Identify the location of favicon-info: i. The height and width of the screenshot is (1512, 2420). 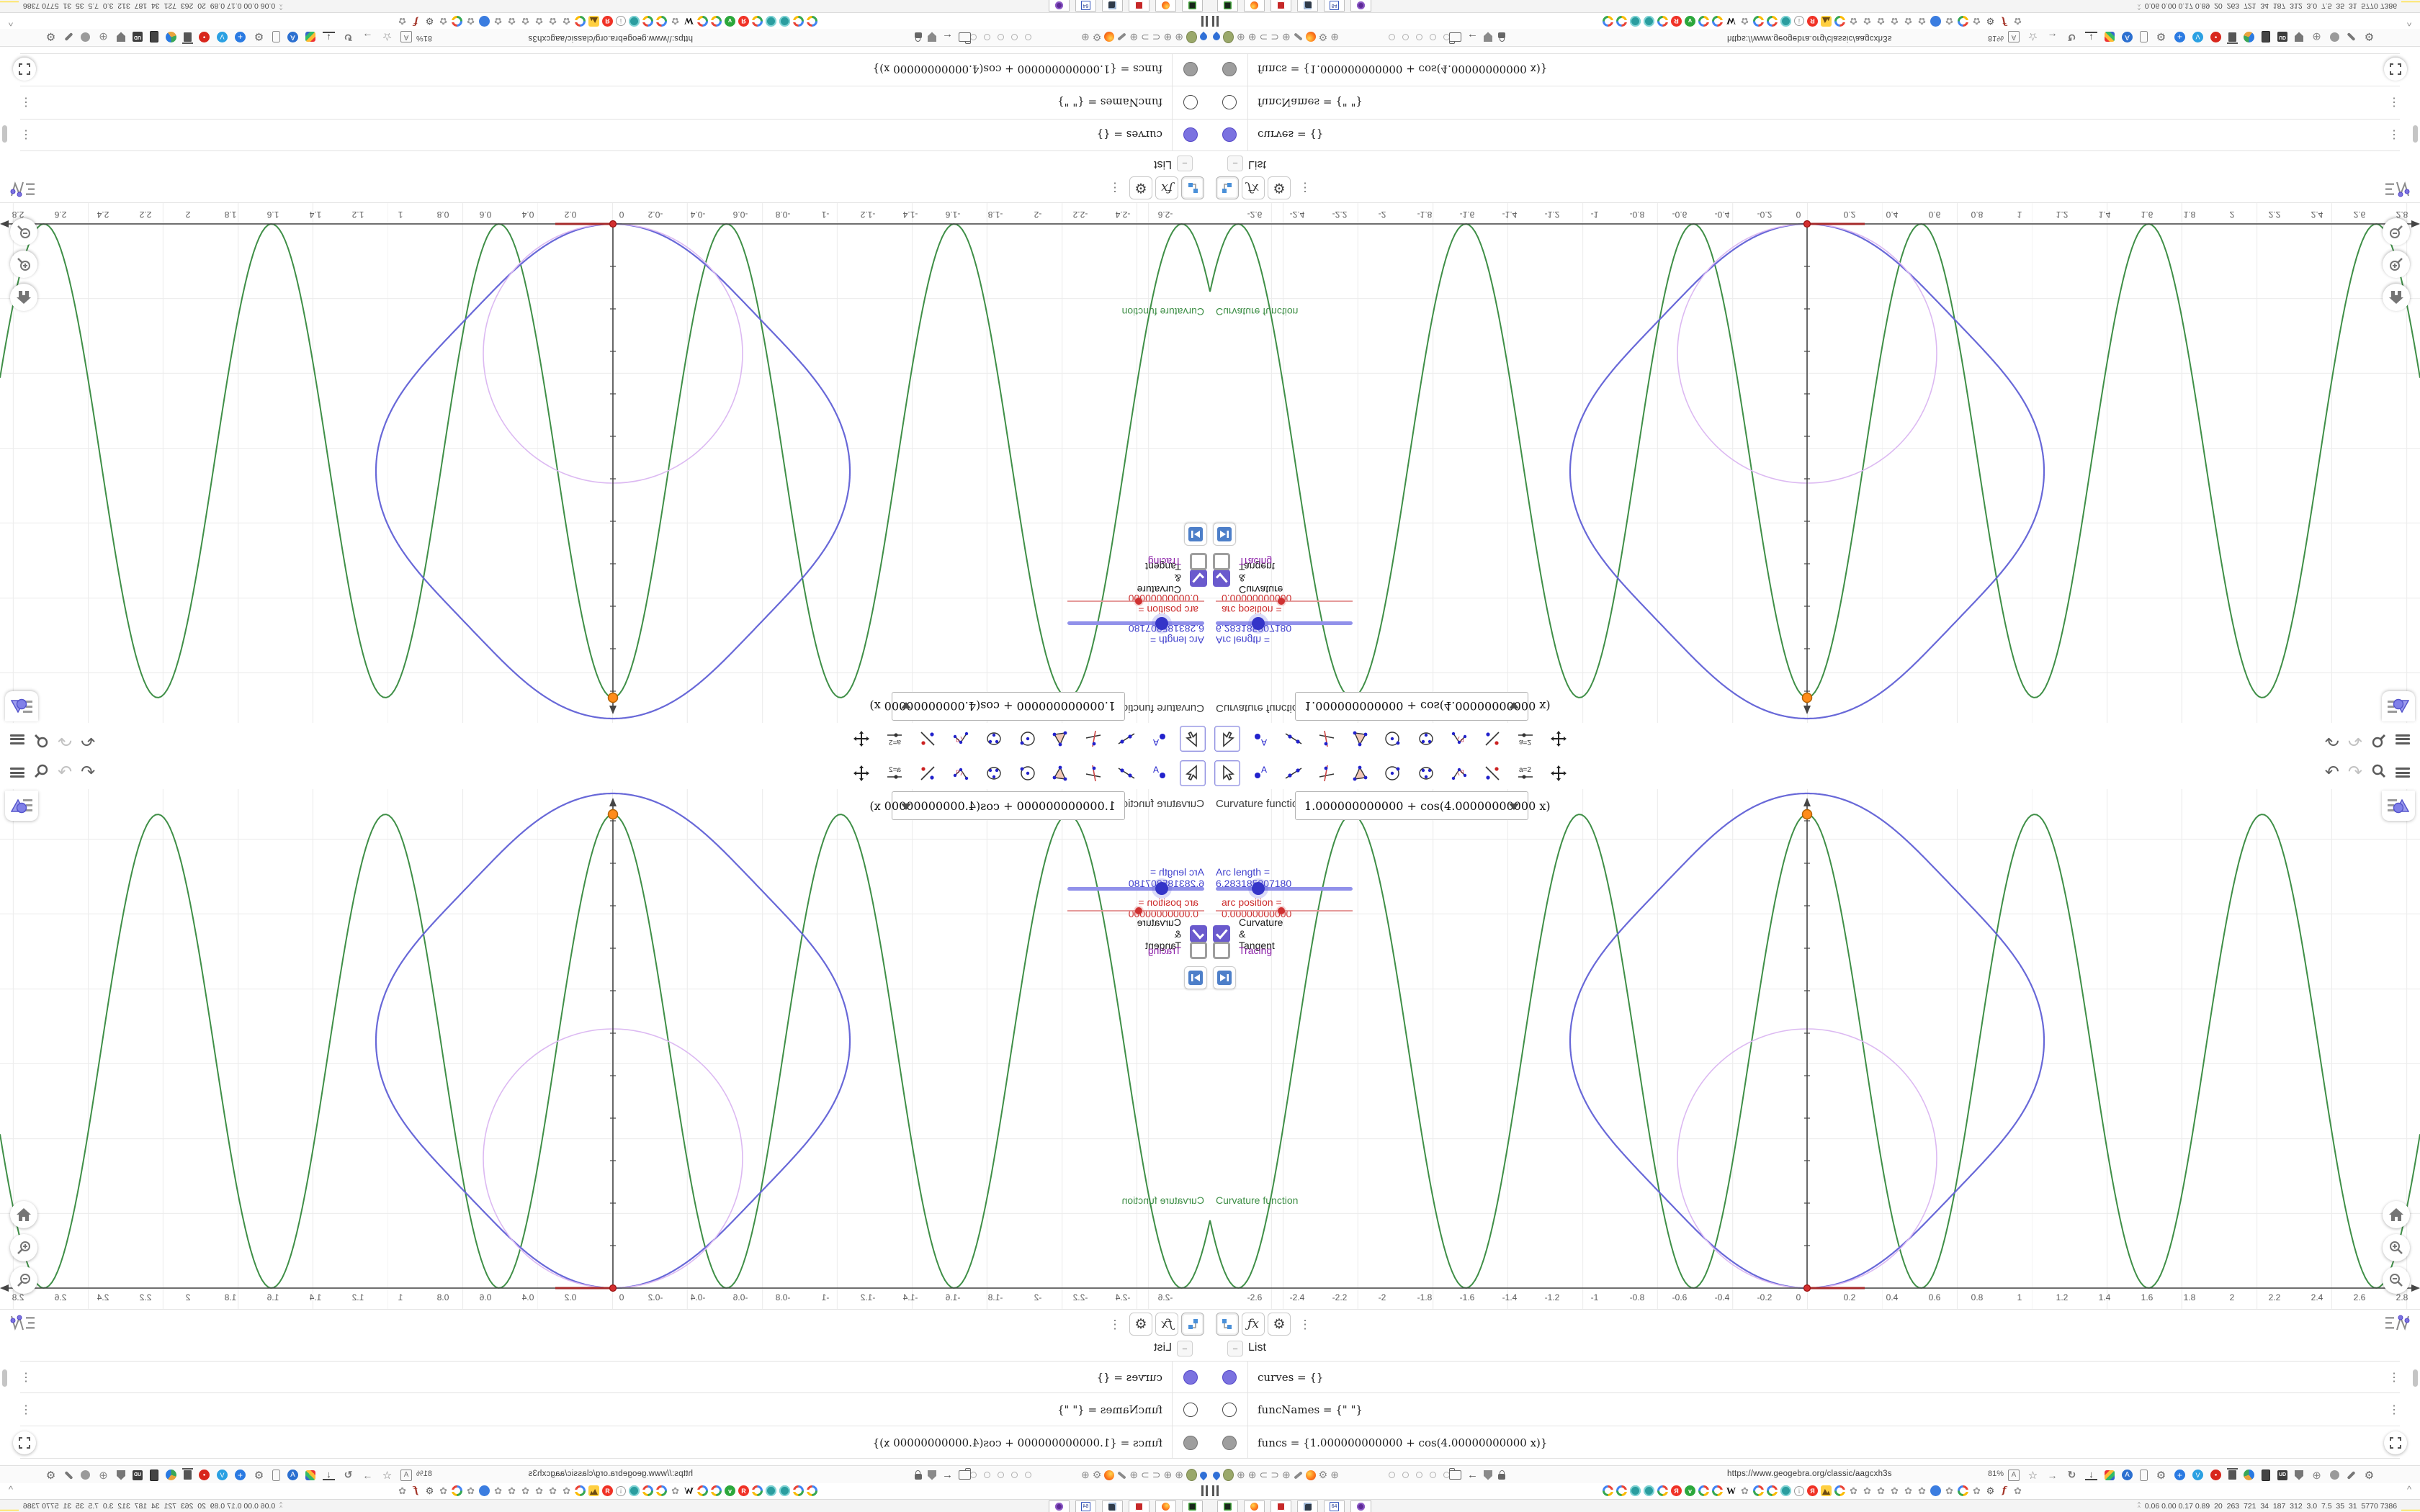
(621, 1490).